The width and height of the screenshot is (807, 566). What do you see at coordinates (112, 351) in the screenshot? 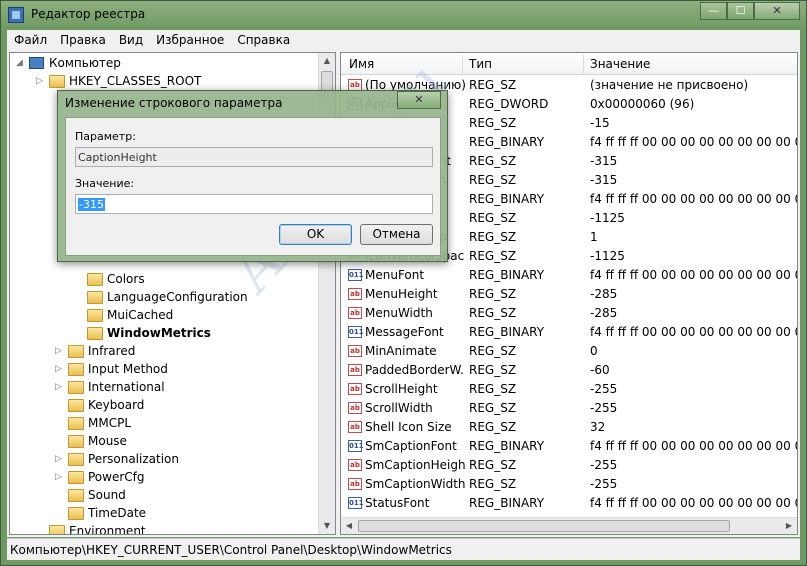
I see `tree-item-label: Infrared` at bounding box center [112, 351].